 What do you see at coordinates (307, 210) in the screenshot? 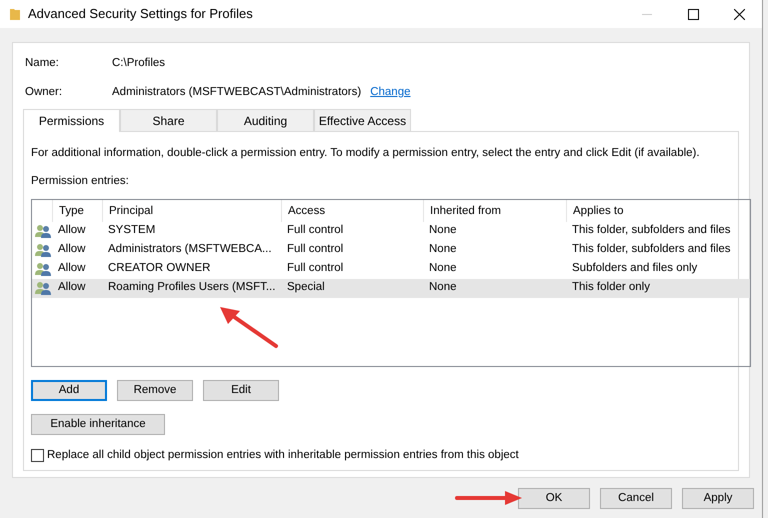
I see `column-header: Access` at bounding box center [307, 210].